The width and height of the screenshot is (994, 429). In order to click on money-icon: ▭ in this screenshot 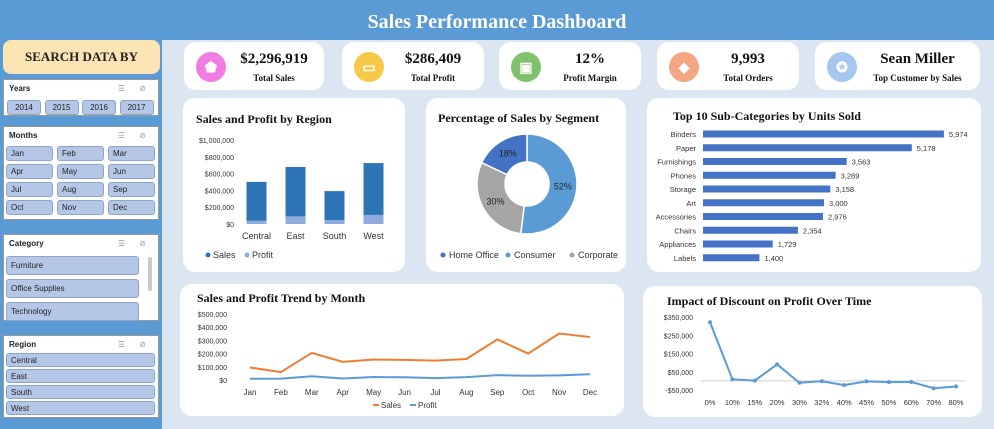, I will do `click(369, 67)`.